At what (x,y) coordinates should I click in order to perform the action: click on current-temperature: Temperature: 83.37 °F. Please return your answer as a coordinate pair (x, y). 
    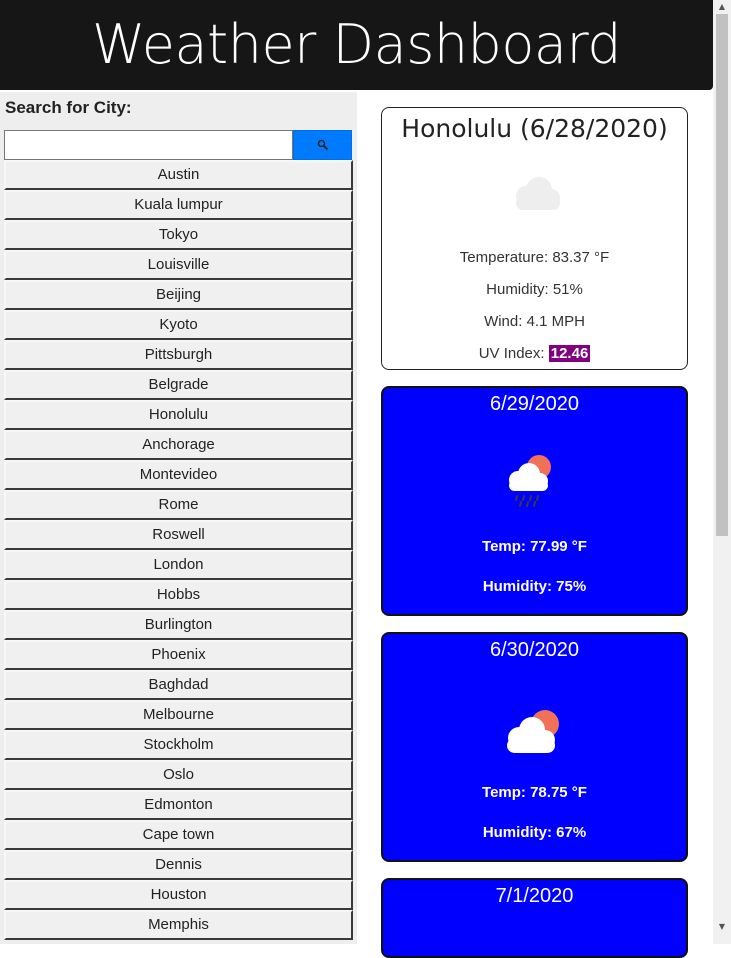
    Looking at the image, I should click on (534, 257).